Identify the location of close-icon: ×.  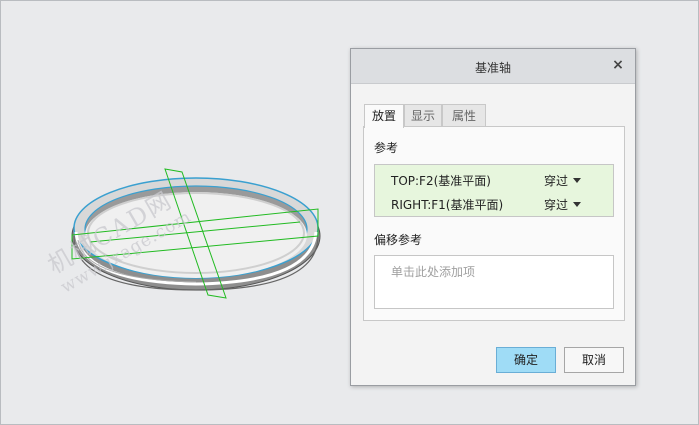
(618, 65).